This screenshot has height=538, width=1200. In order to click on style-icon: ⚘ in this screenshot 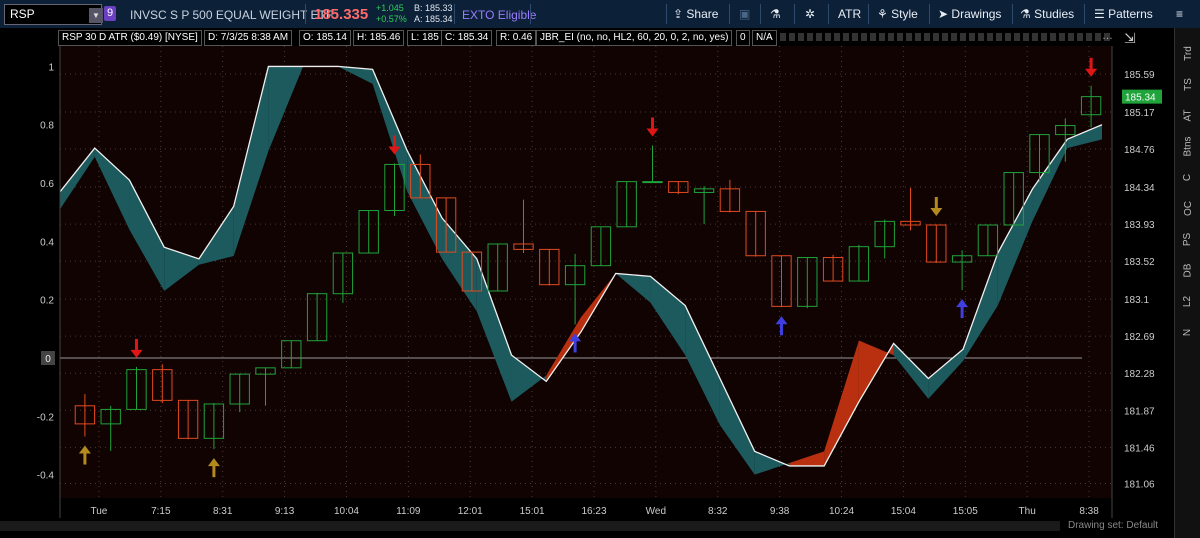, I will do `click(882, 14)`.